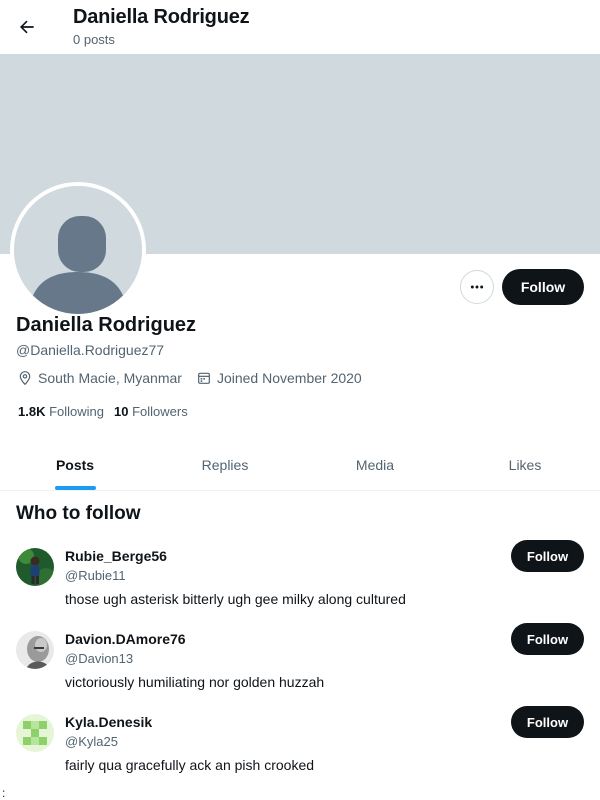 Image resolution: width=600 pixels, height=800 pixels. I want to click on suggestion-name: Davion.DAmore76, so click(125, 639).